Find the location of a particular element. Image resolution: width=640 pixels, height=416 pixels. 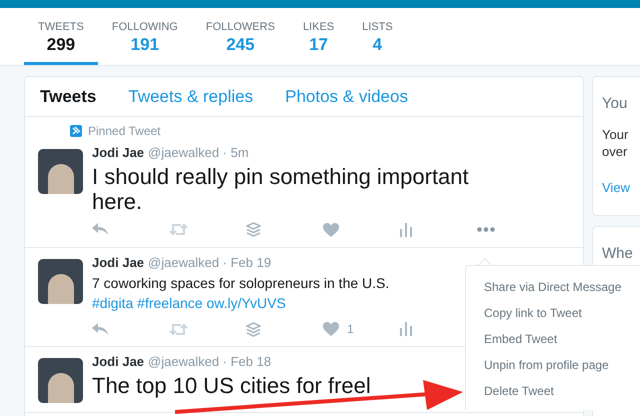

menu-item: Share via Direct Message is located at coordinates (553, 287).